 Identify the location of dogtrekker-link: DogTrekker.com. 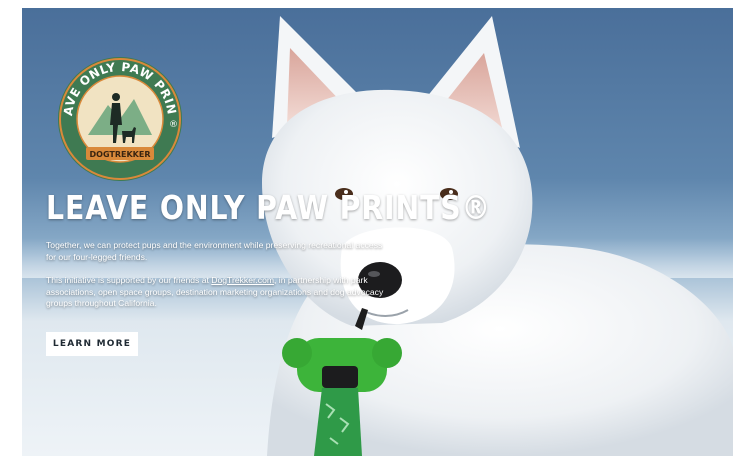
(242, 280).